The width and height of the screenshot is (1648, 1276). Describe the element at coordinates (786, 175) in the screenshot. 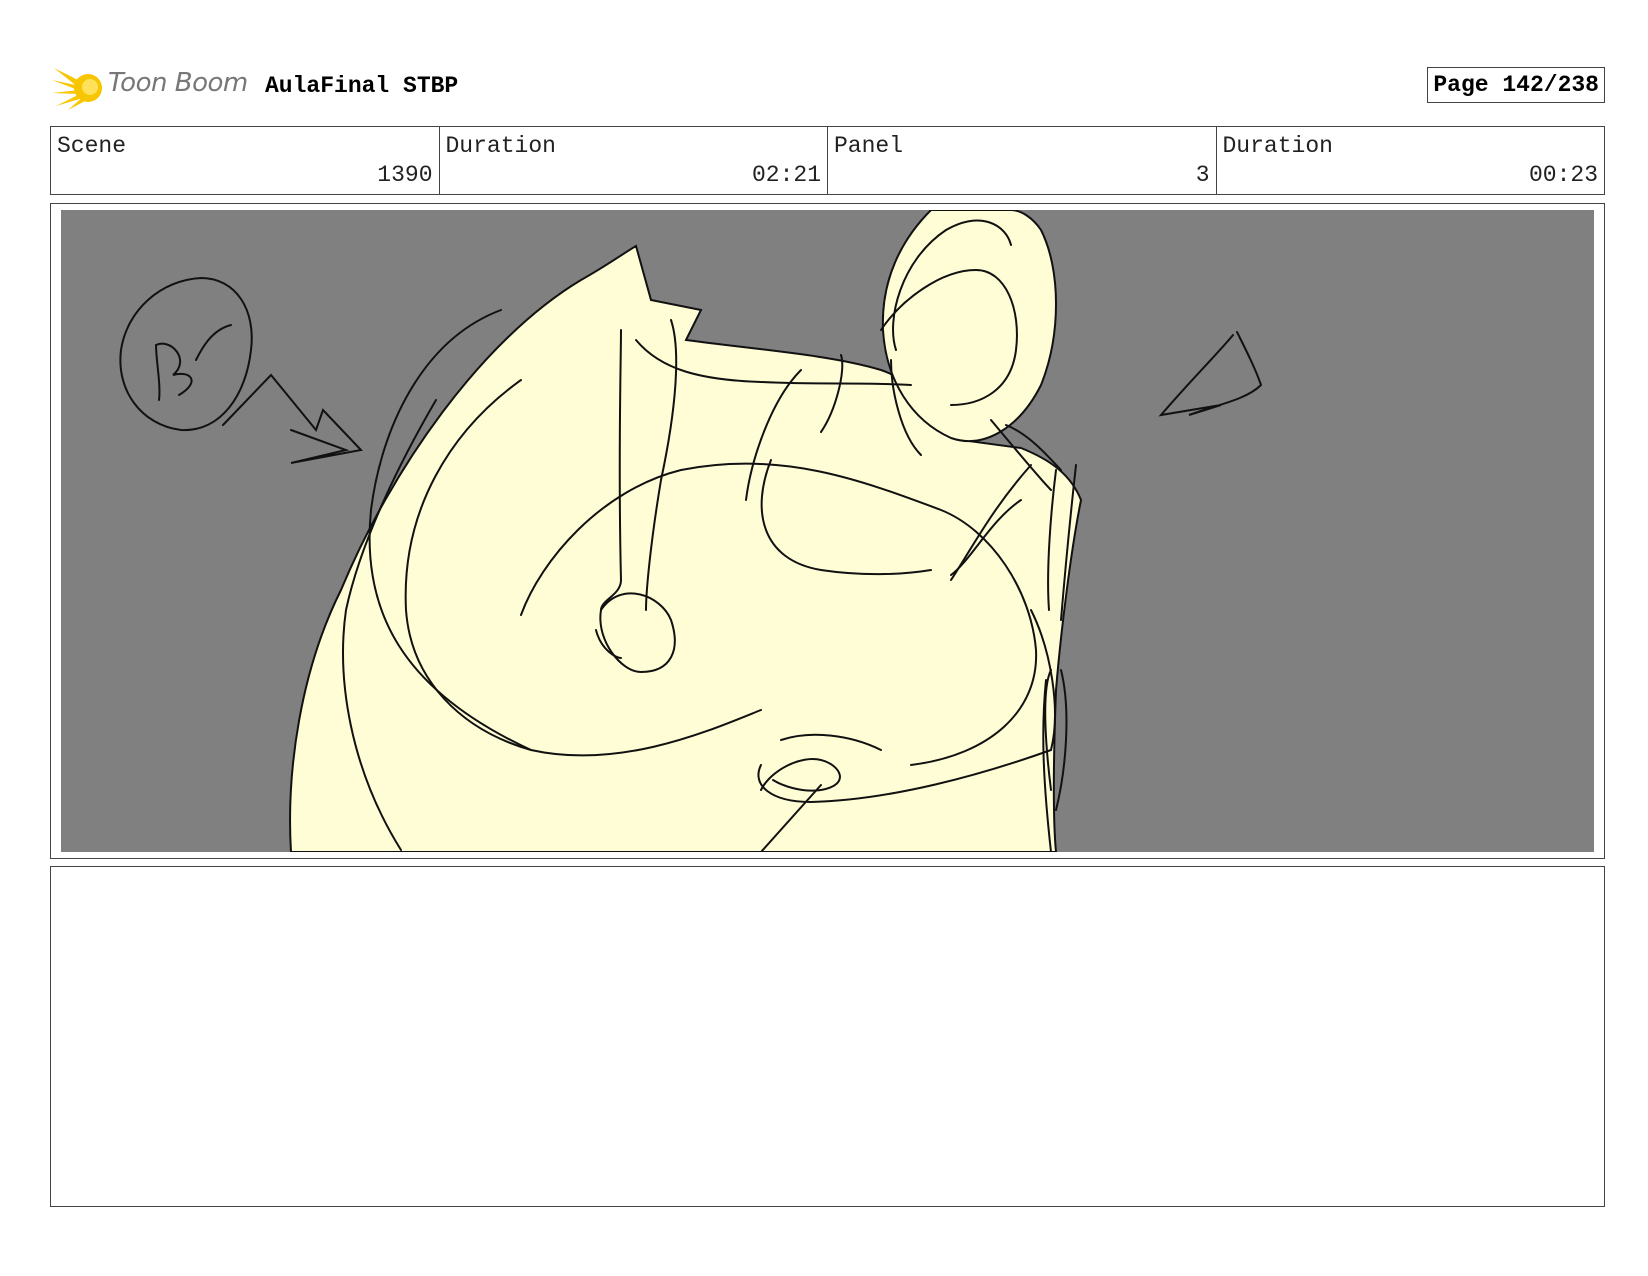

I see `scene-duration-value: 02:21` at that location.